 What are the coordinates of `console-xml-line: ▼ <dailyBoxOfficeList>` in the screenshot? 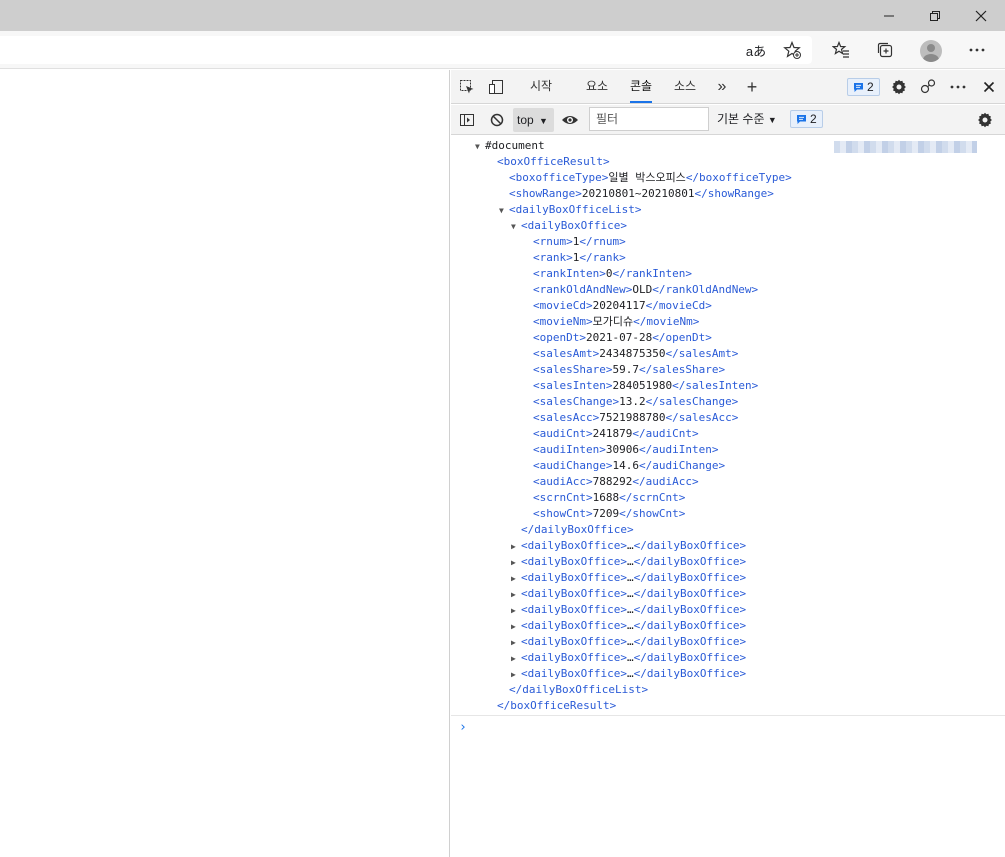 It's located at (570, 210).